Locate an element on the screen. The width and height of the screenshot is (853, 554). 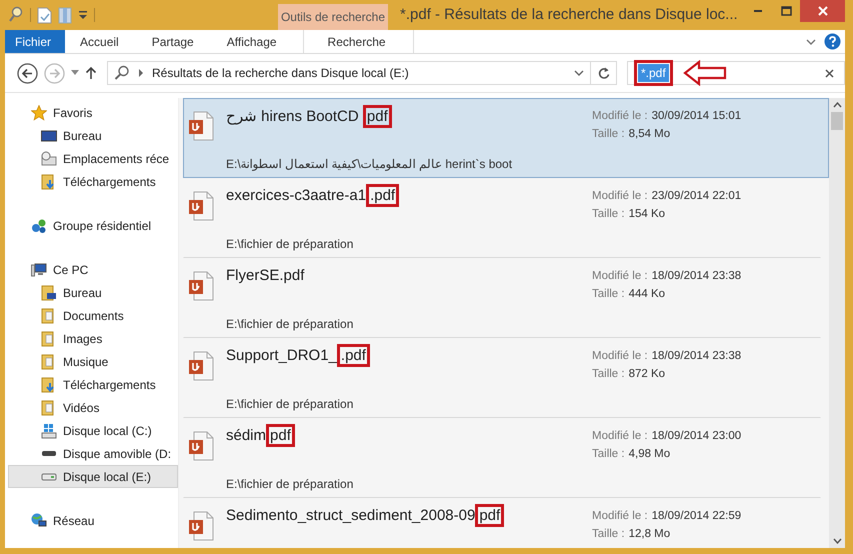
address-bar: Résultats de la recherche dans Disque local (E:) is located at coordinates (349, 73).